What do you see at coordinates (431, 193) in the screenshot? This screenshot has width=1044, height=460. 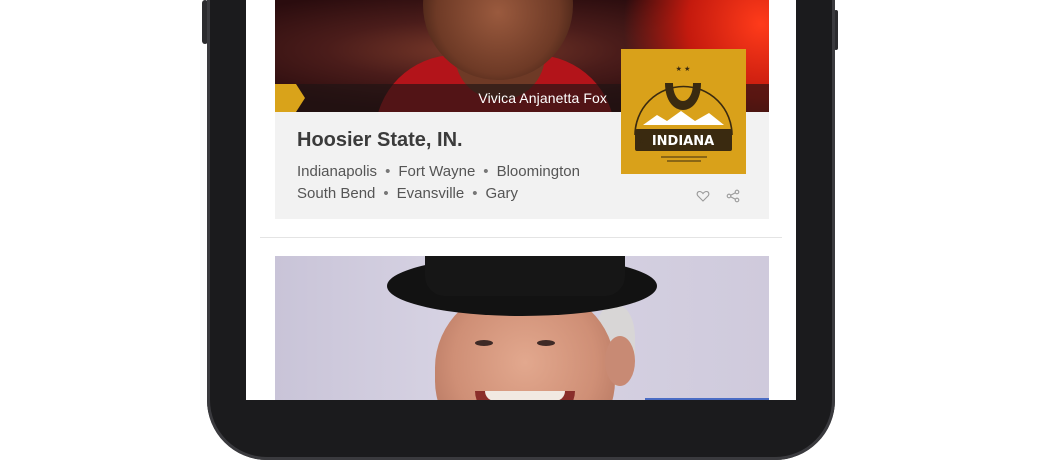 I see `city-link: Evansville` at bounding box center [431, 193].